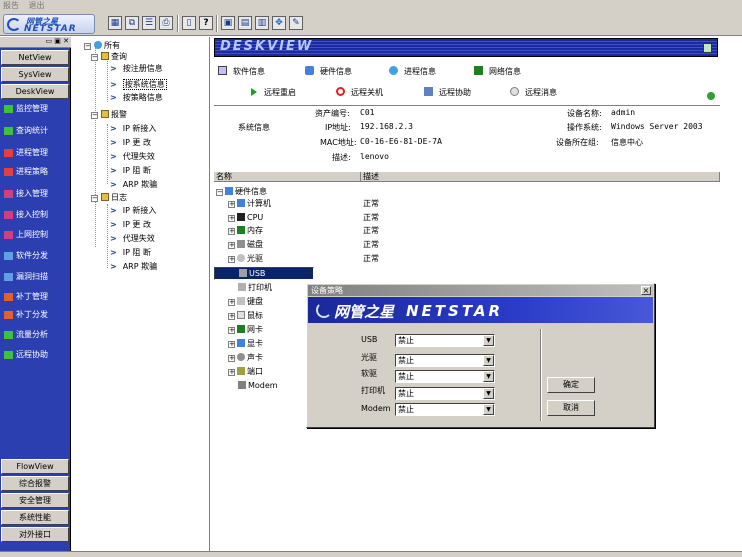 The image size is (742, 557). I want to click on tab-software: 软件信息, so click(241, 71).